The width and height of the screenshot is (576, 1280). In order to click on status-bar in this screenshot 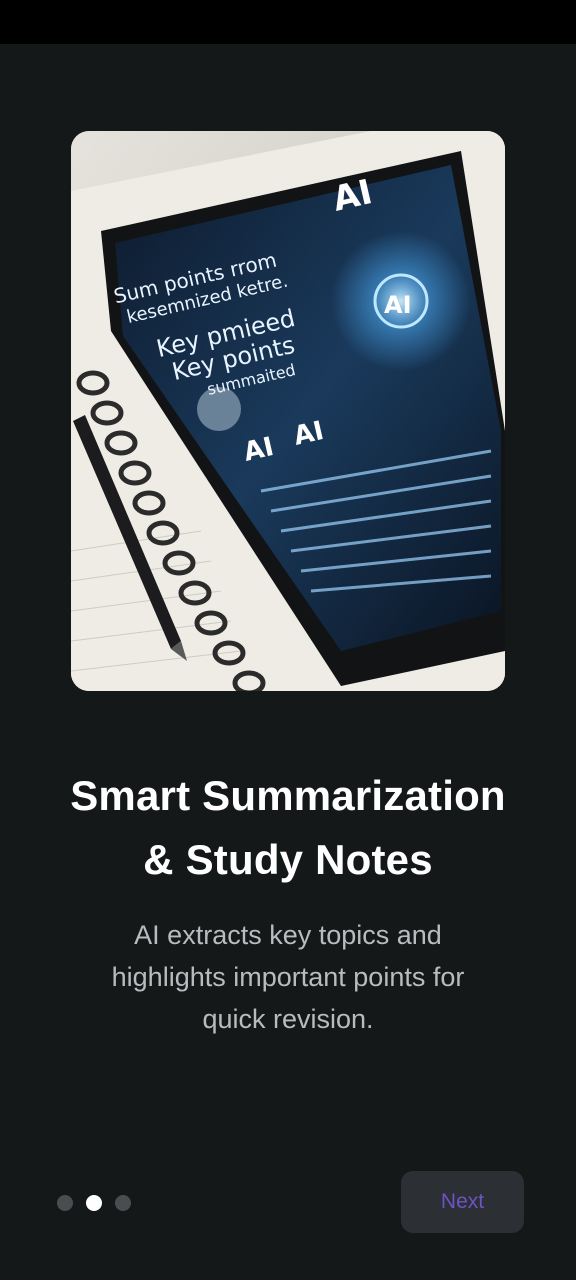, I will do `click(288, 22)`.